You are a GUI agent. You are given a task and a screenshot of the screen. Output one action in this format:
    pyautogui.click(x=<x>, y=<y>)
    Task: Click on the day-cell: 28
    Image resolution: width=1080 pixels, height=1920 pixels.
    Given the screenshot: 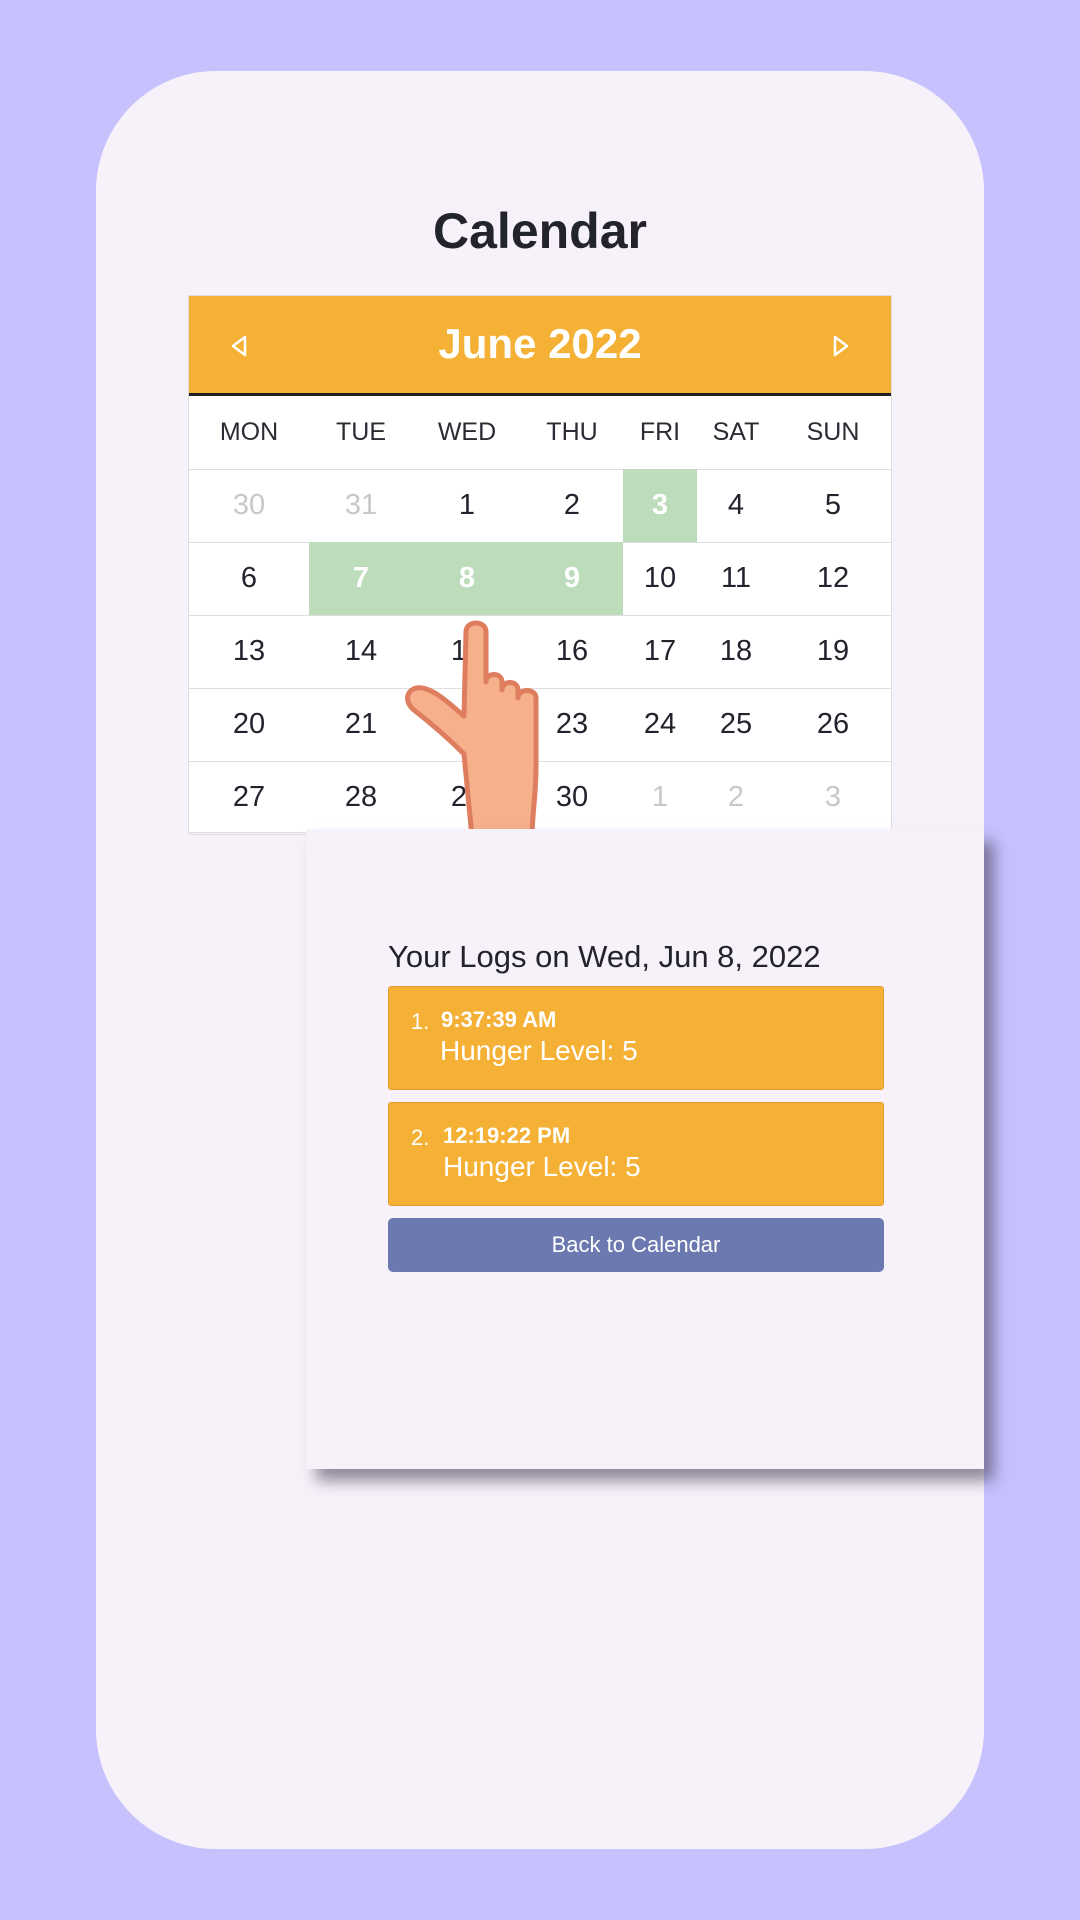 What is the action you would take?
    pyautogui.click(x=361, y=797)
    